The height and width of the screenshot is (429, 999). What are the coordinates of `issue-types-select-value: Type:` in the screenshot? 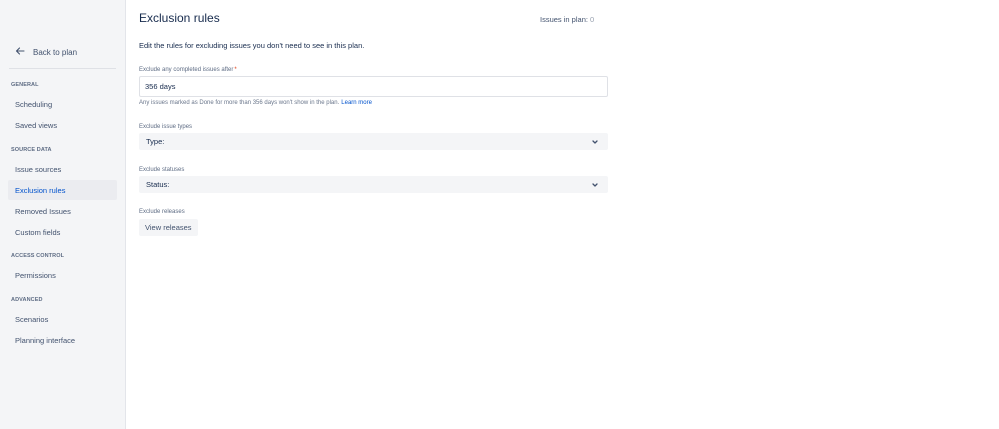 It's located at (155, 141).